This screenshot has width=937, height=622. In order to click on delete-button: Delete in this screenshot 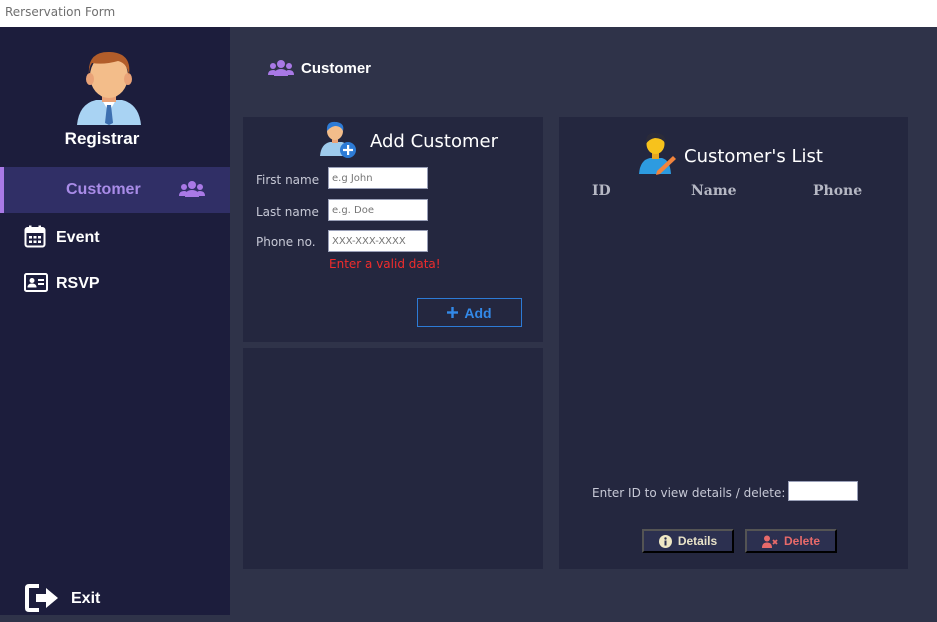, I will do `click(791, 541)`.